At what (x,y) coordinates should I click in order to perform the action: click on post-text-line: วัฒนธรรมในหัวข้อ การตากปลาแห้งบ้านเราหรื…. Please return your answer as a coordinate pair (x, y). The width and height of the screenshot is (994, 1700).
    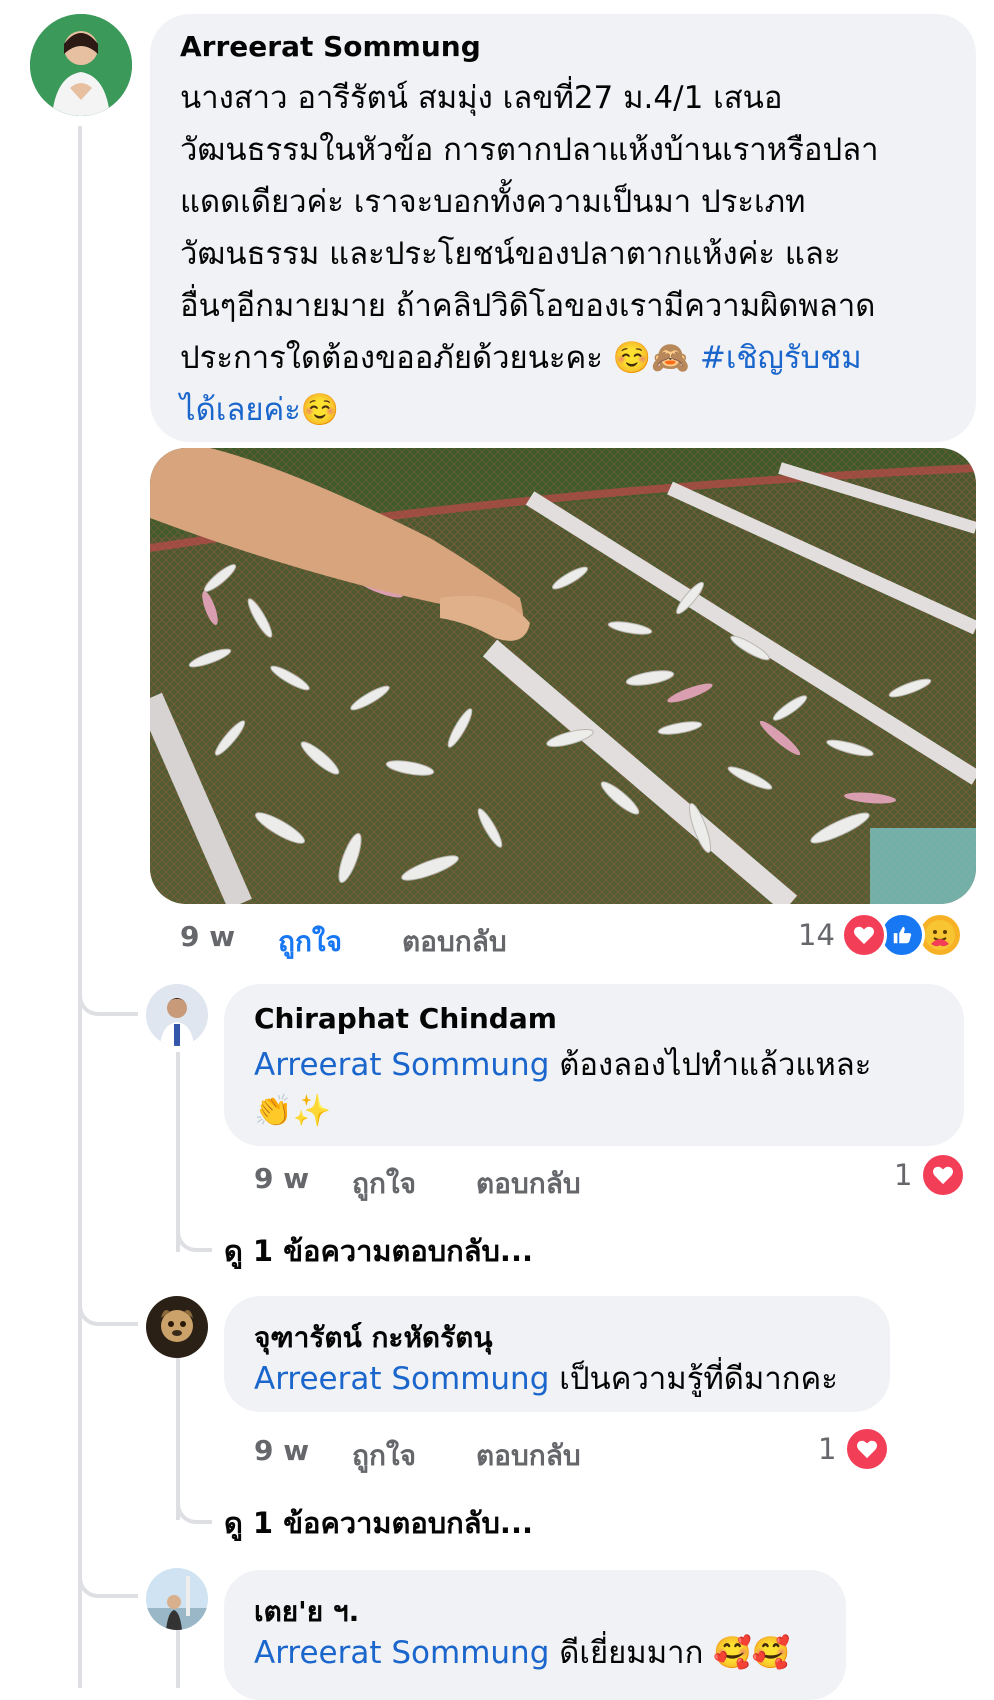
    Looking at the image, I should click on (529, 150).